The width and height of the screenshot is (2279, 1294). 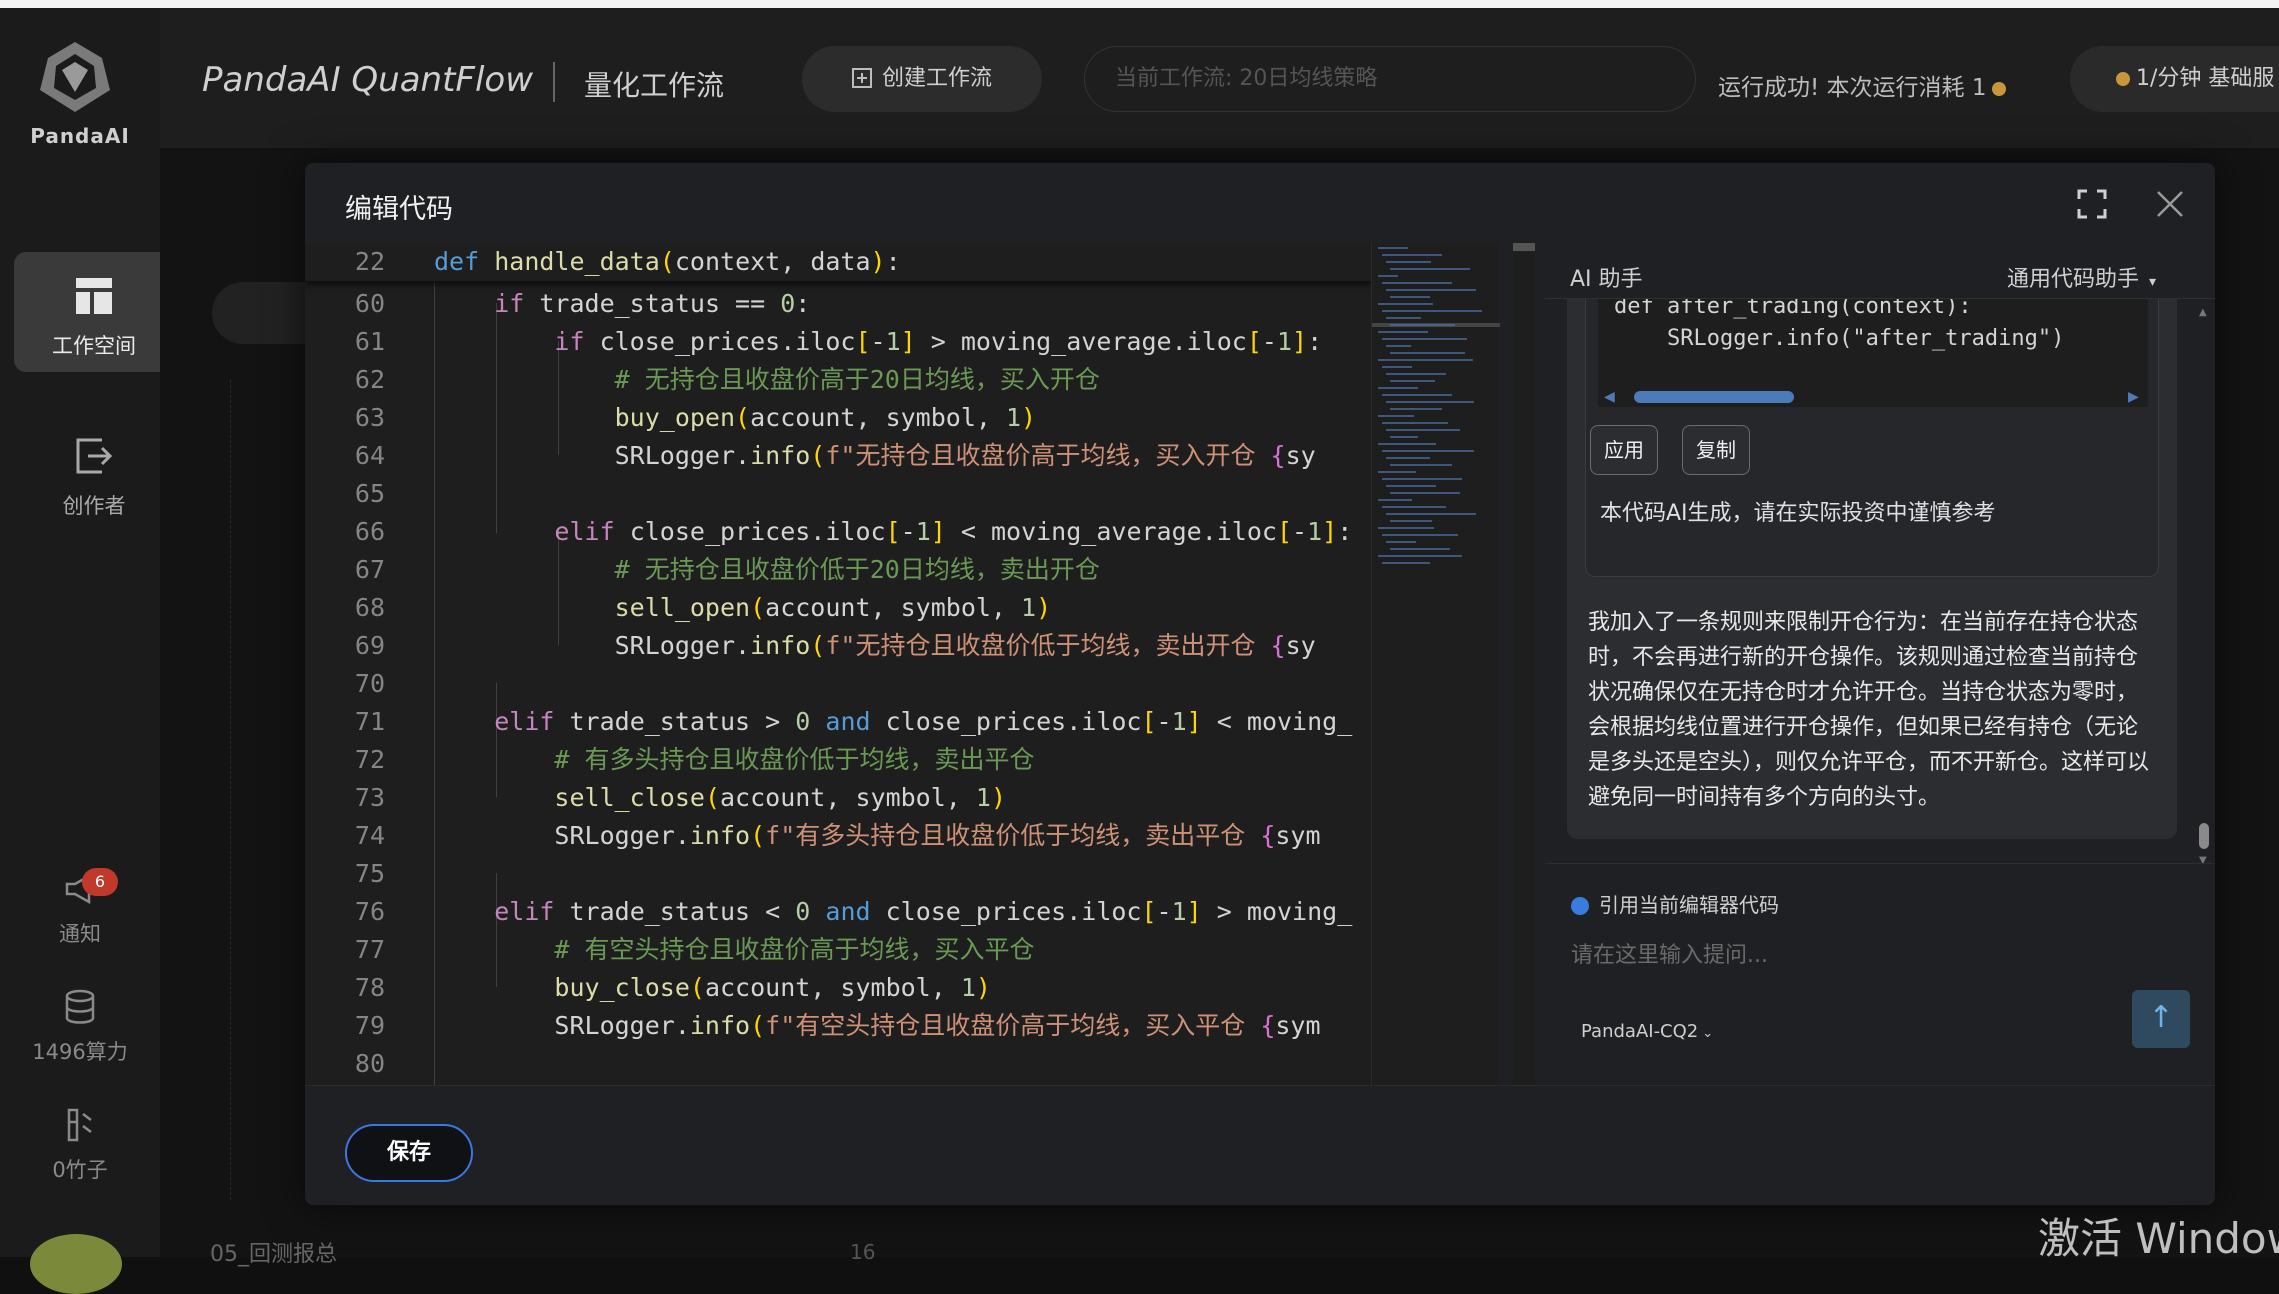 What do you see at coordinates (409, 1153) in the screenshot?
I see `save-button: 保存` at bounding box center [409, 1153].